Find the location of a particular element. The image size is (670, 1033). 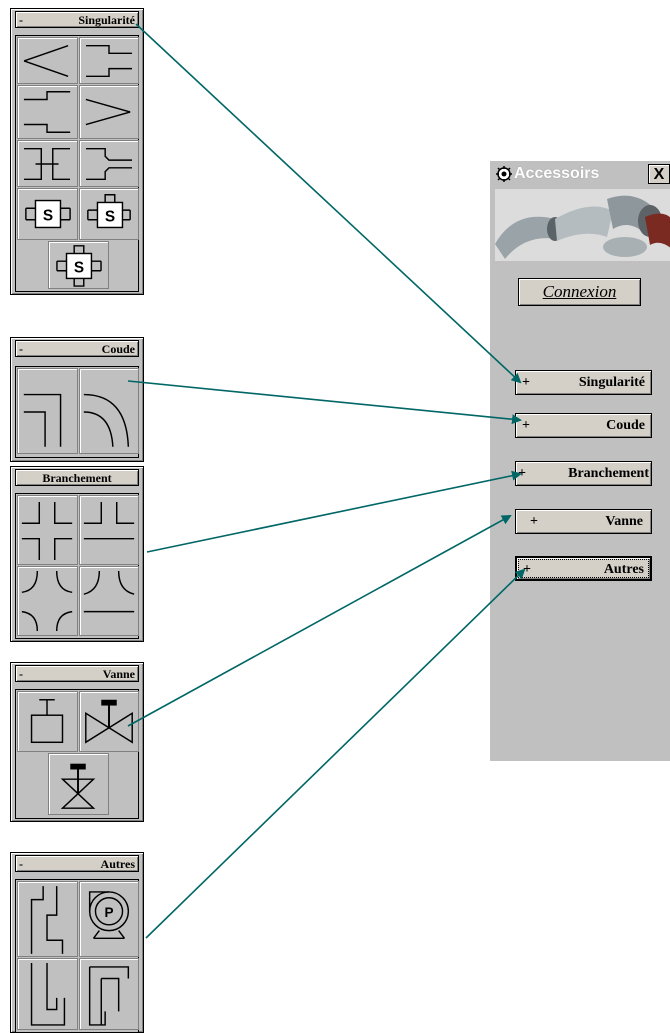

s-box-cross-icon: S is located at coordinates (78, 265).